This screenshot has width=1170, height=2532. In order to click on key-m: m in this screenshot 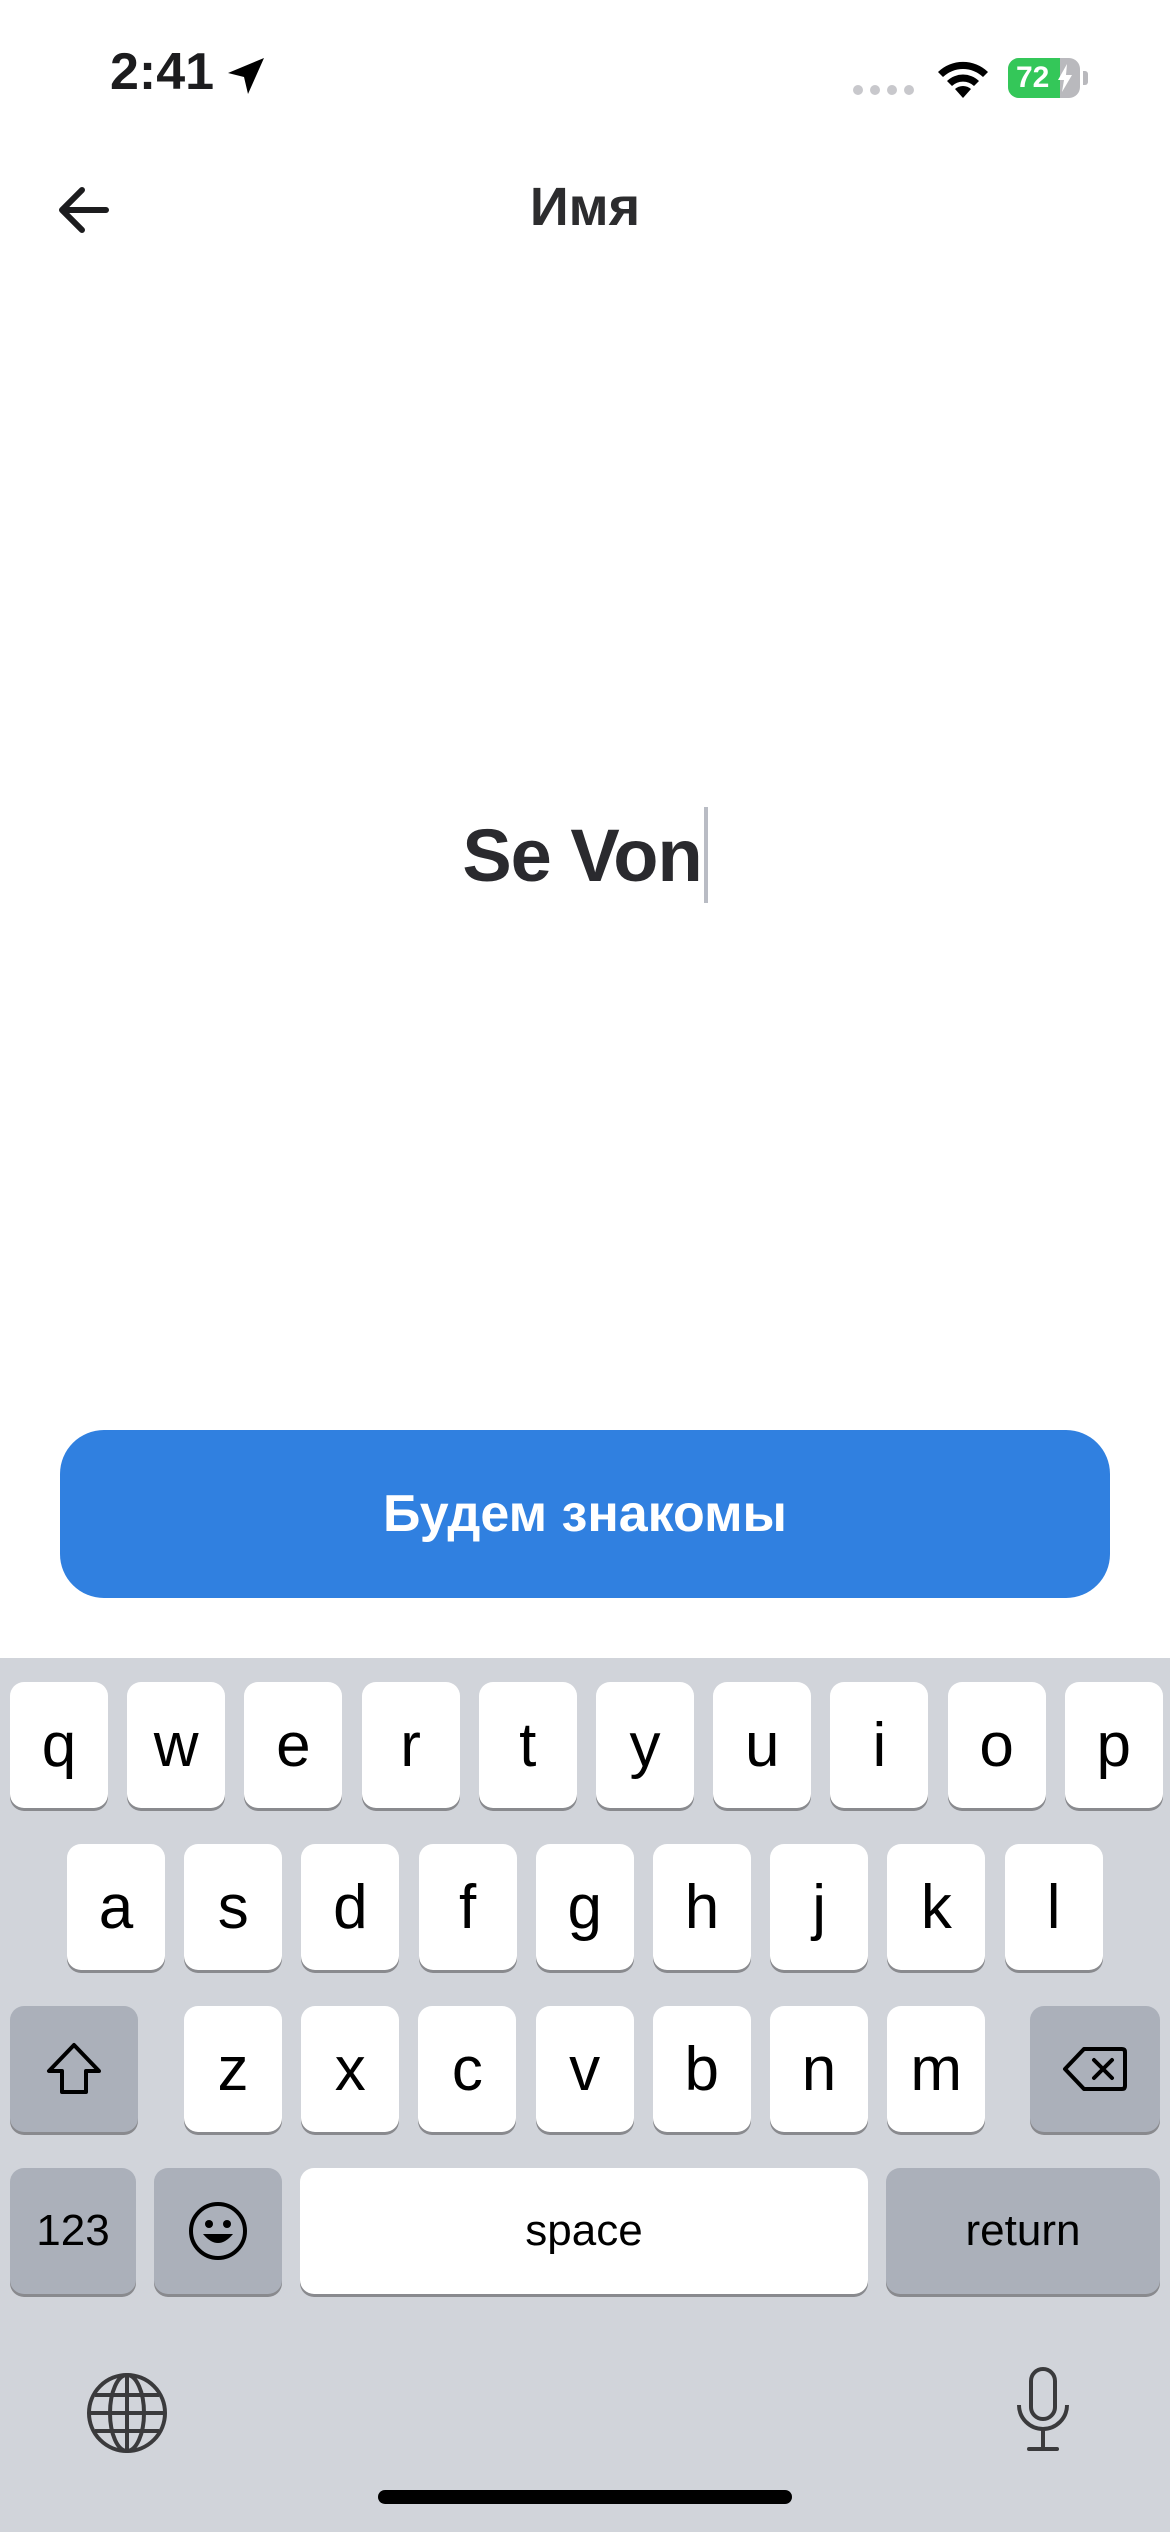, I will do `click(936, 2069)`.